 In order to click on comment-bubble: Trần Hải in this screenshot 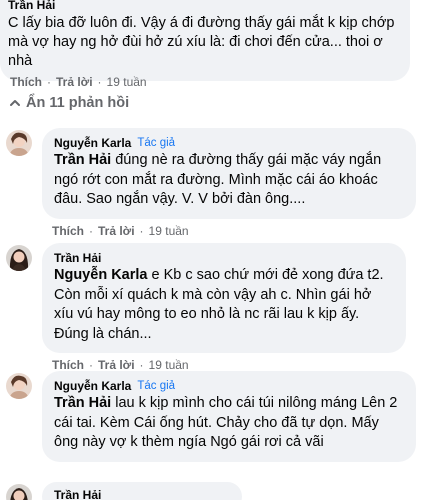, I will do `click(142, 491)`.